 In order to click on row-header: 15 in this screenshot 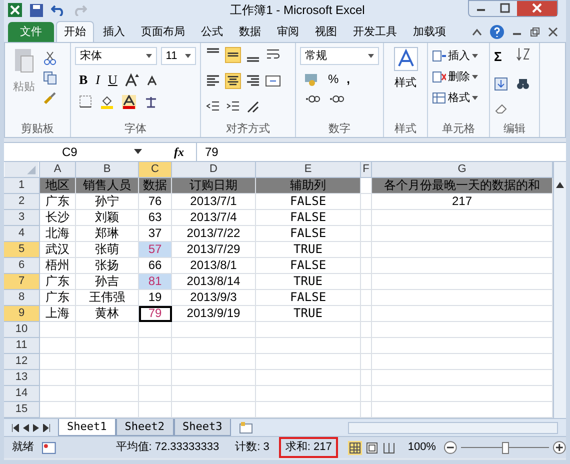, I will do `click(22, 410)`.